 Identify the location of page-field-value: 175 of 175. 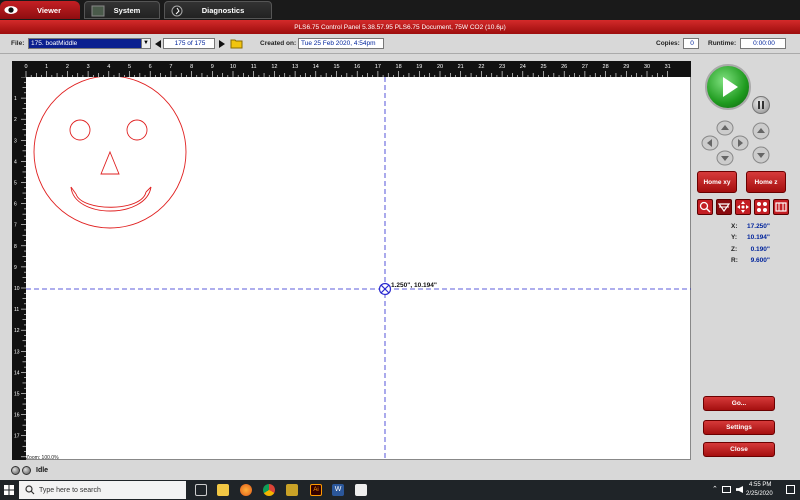
(190, 43).